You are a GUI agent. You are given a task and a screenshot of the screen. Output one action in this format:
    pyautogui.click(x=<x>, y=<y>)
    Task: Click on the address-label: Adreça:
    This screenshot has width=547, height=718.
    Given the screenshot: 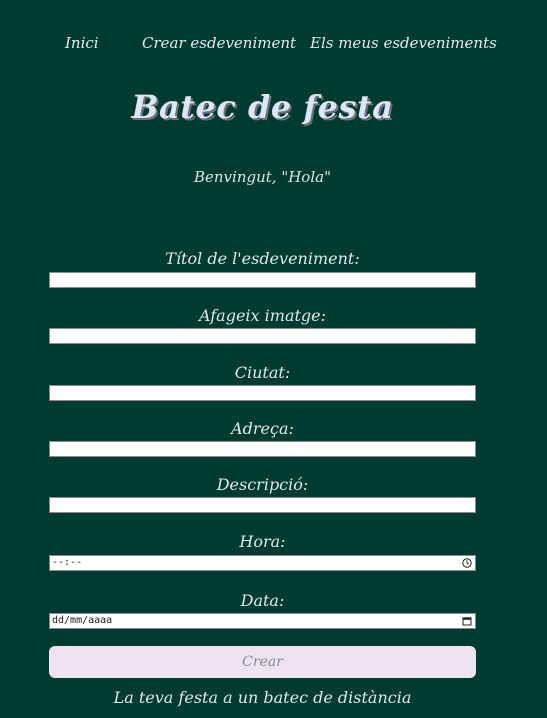 What is the action you would take?
    pyautogui.click(x=262, y=428)
    